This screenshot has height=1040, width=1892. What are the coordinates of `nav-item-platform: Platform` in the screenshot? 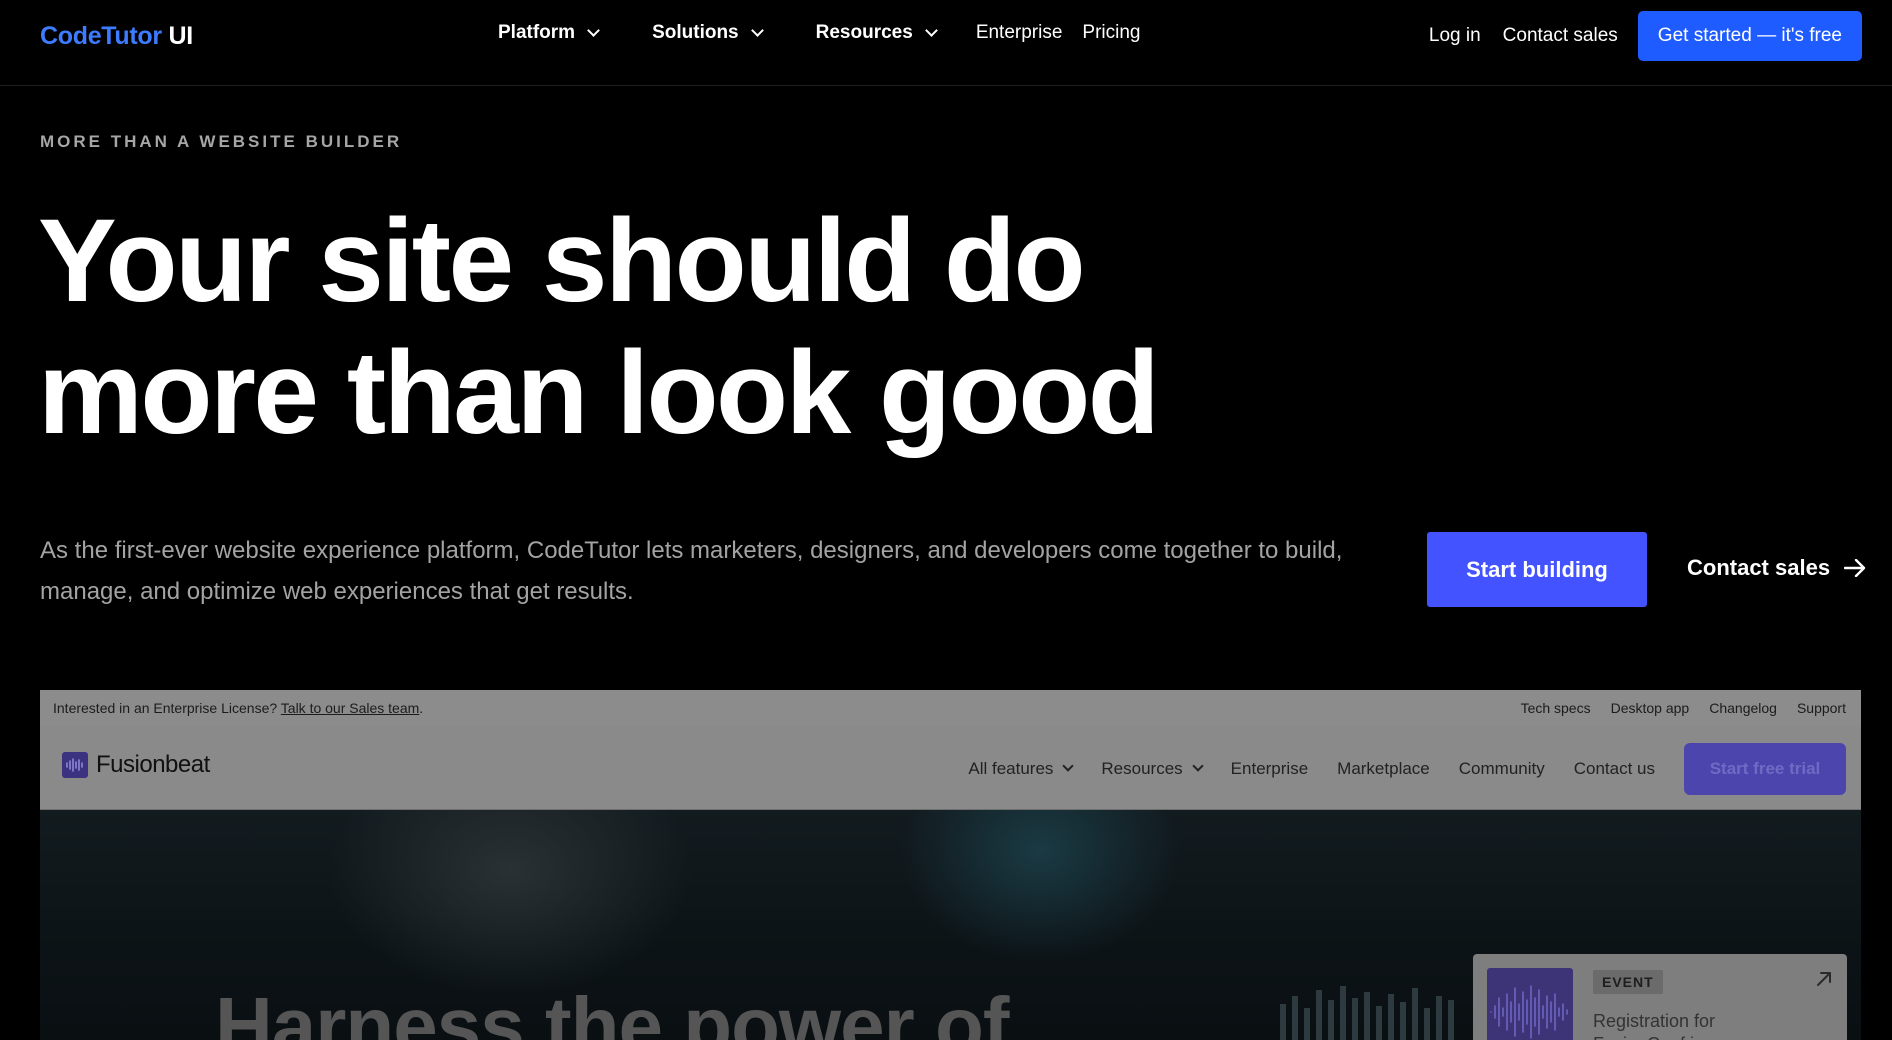 It's located at (549, 33).